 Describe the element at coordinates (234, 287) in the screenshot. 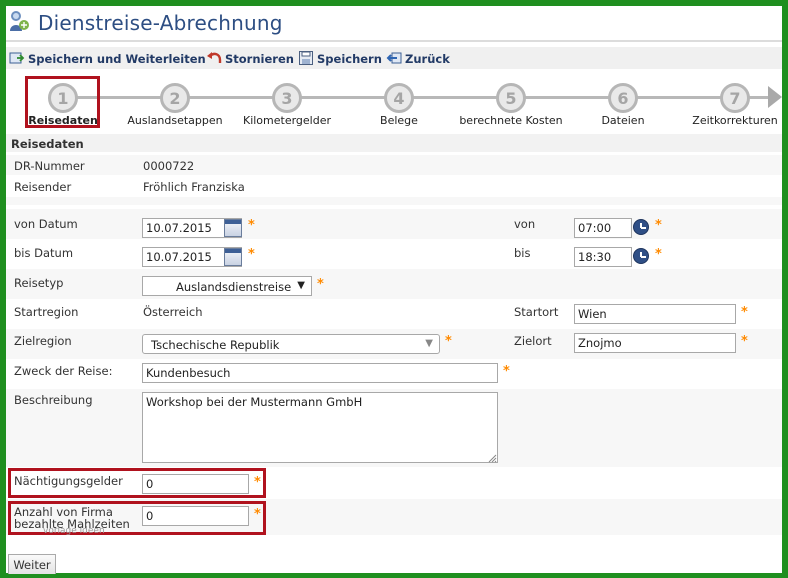

I see `trip-type-value: Auslandsdienstreise` at that location.